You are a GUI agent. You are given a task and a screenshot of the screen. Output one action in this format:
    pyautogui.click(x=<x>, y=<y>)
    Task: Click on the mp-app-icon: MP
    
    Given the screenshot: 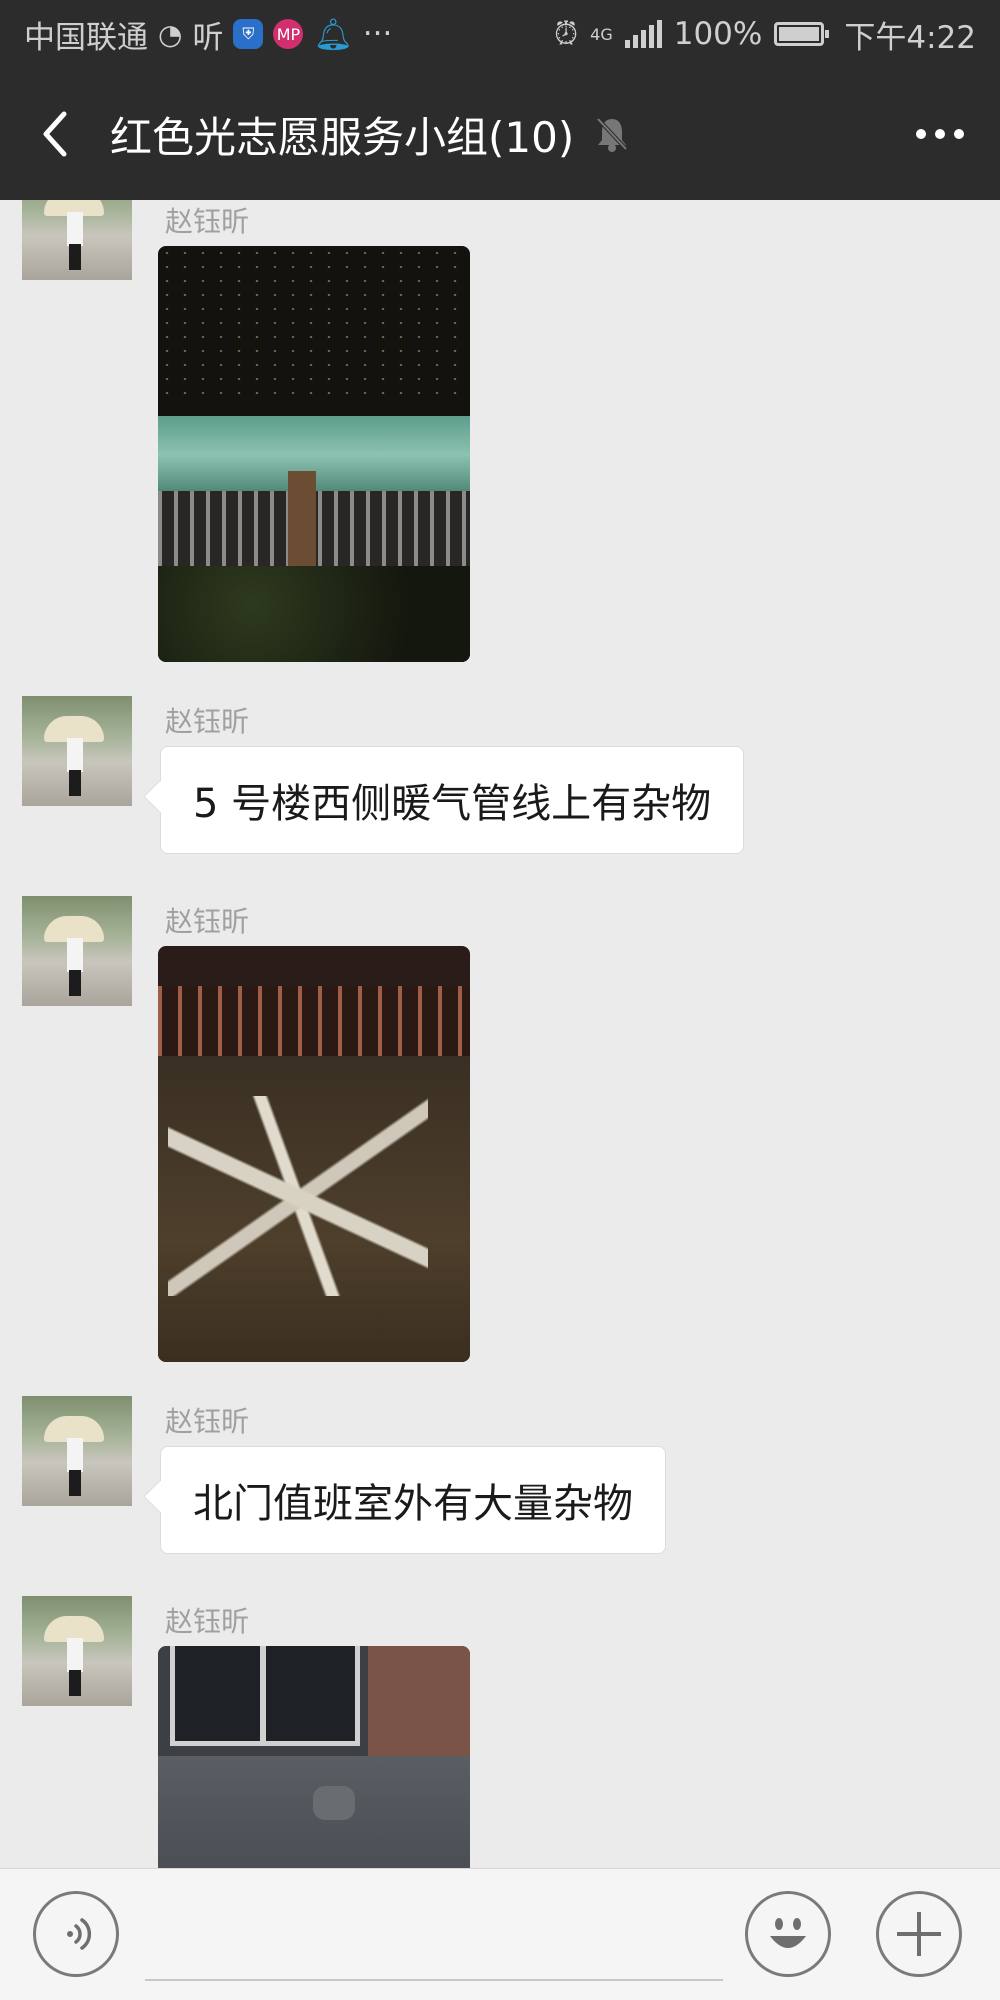 What is the action you would take?
    pyautogui.click(x=288, y=34)
    